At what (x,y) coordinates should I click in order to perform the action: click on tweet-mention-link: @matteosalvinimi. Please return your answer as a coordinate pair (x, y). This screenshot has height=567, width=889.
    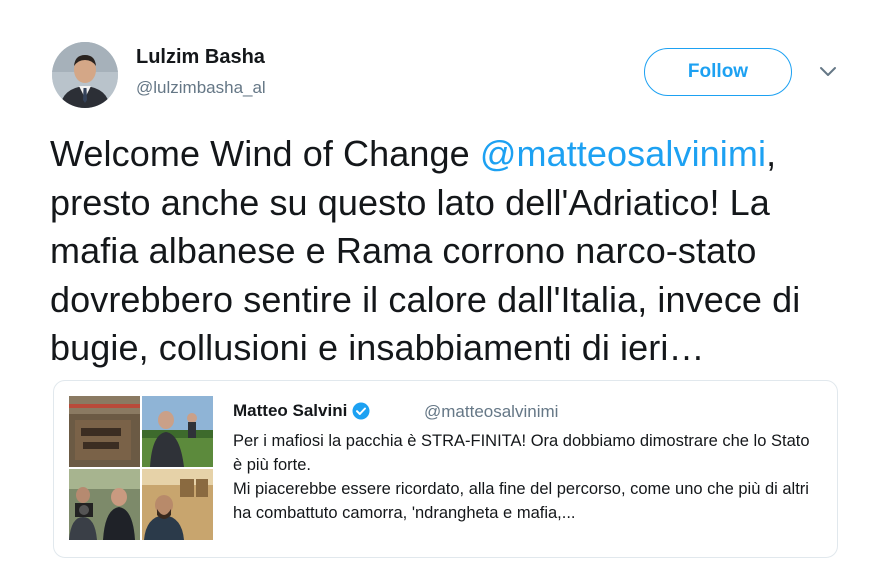
    Looking at the image, I should click on (623, 153).